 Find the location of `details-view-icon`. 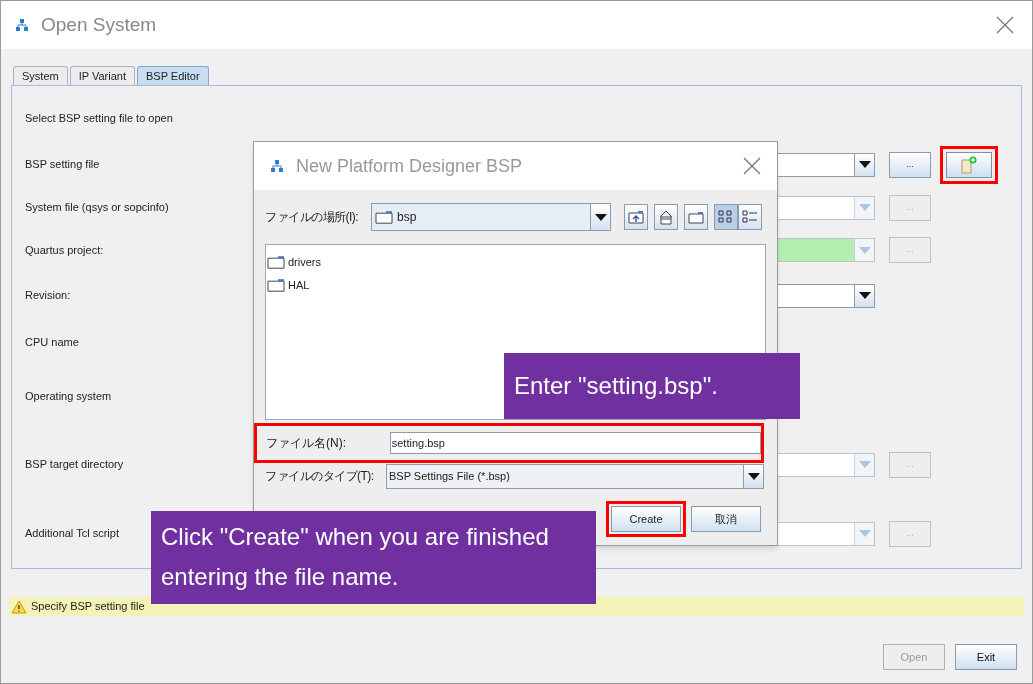

details-view-icon is located at coordinates (750, 217).